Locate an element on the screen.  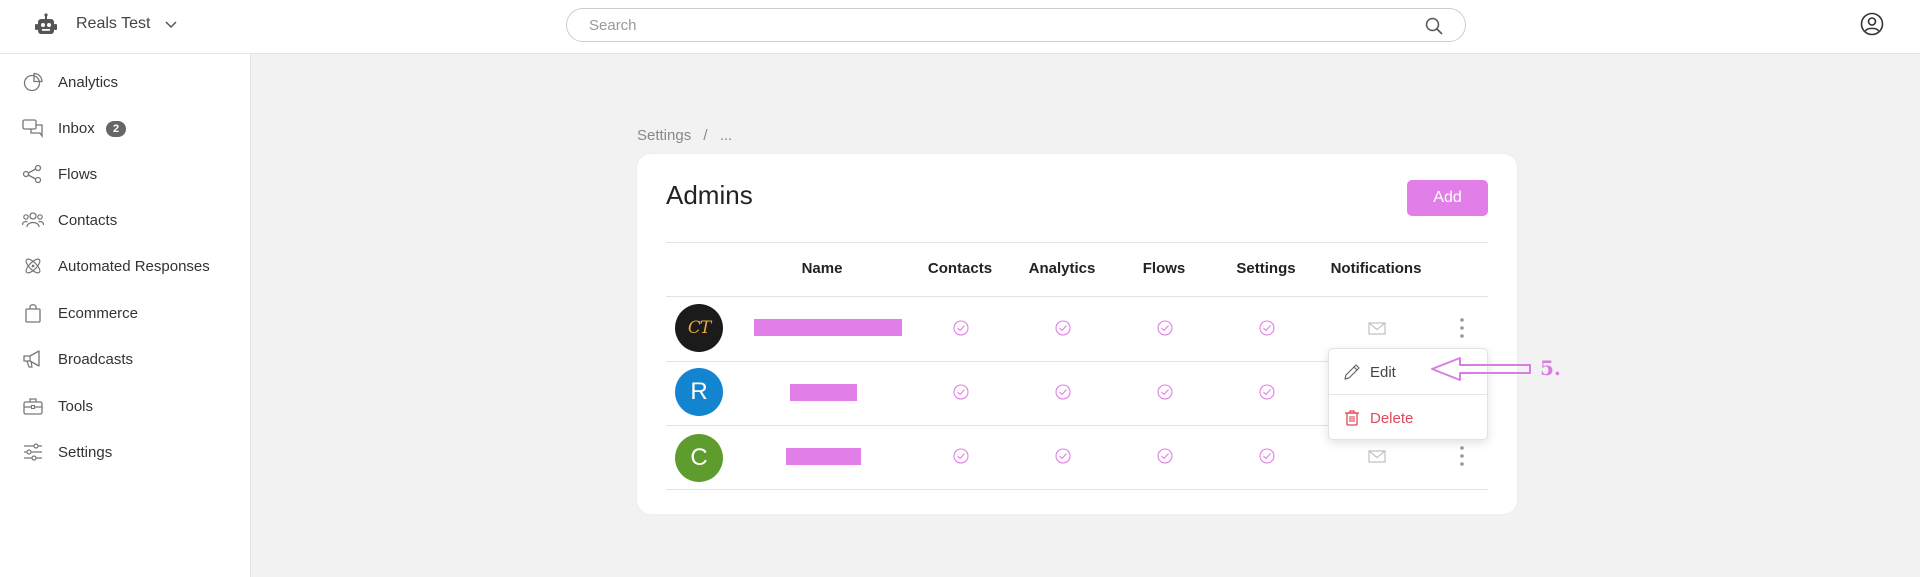
search-icon is located at coordinates (1434, 26).